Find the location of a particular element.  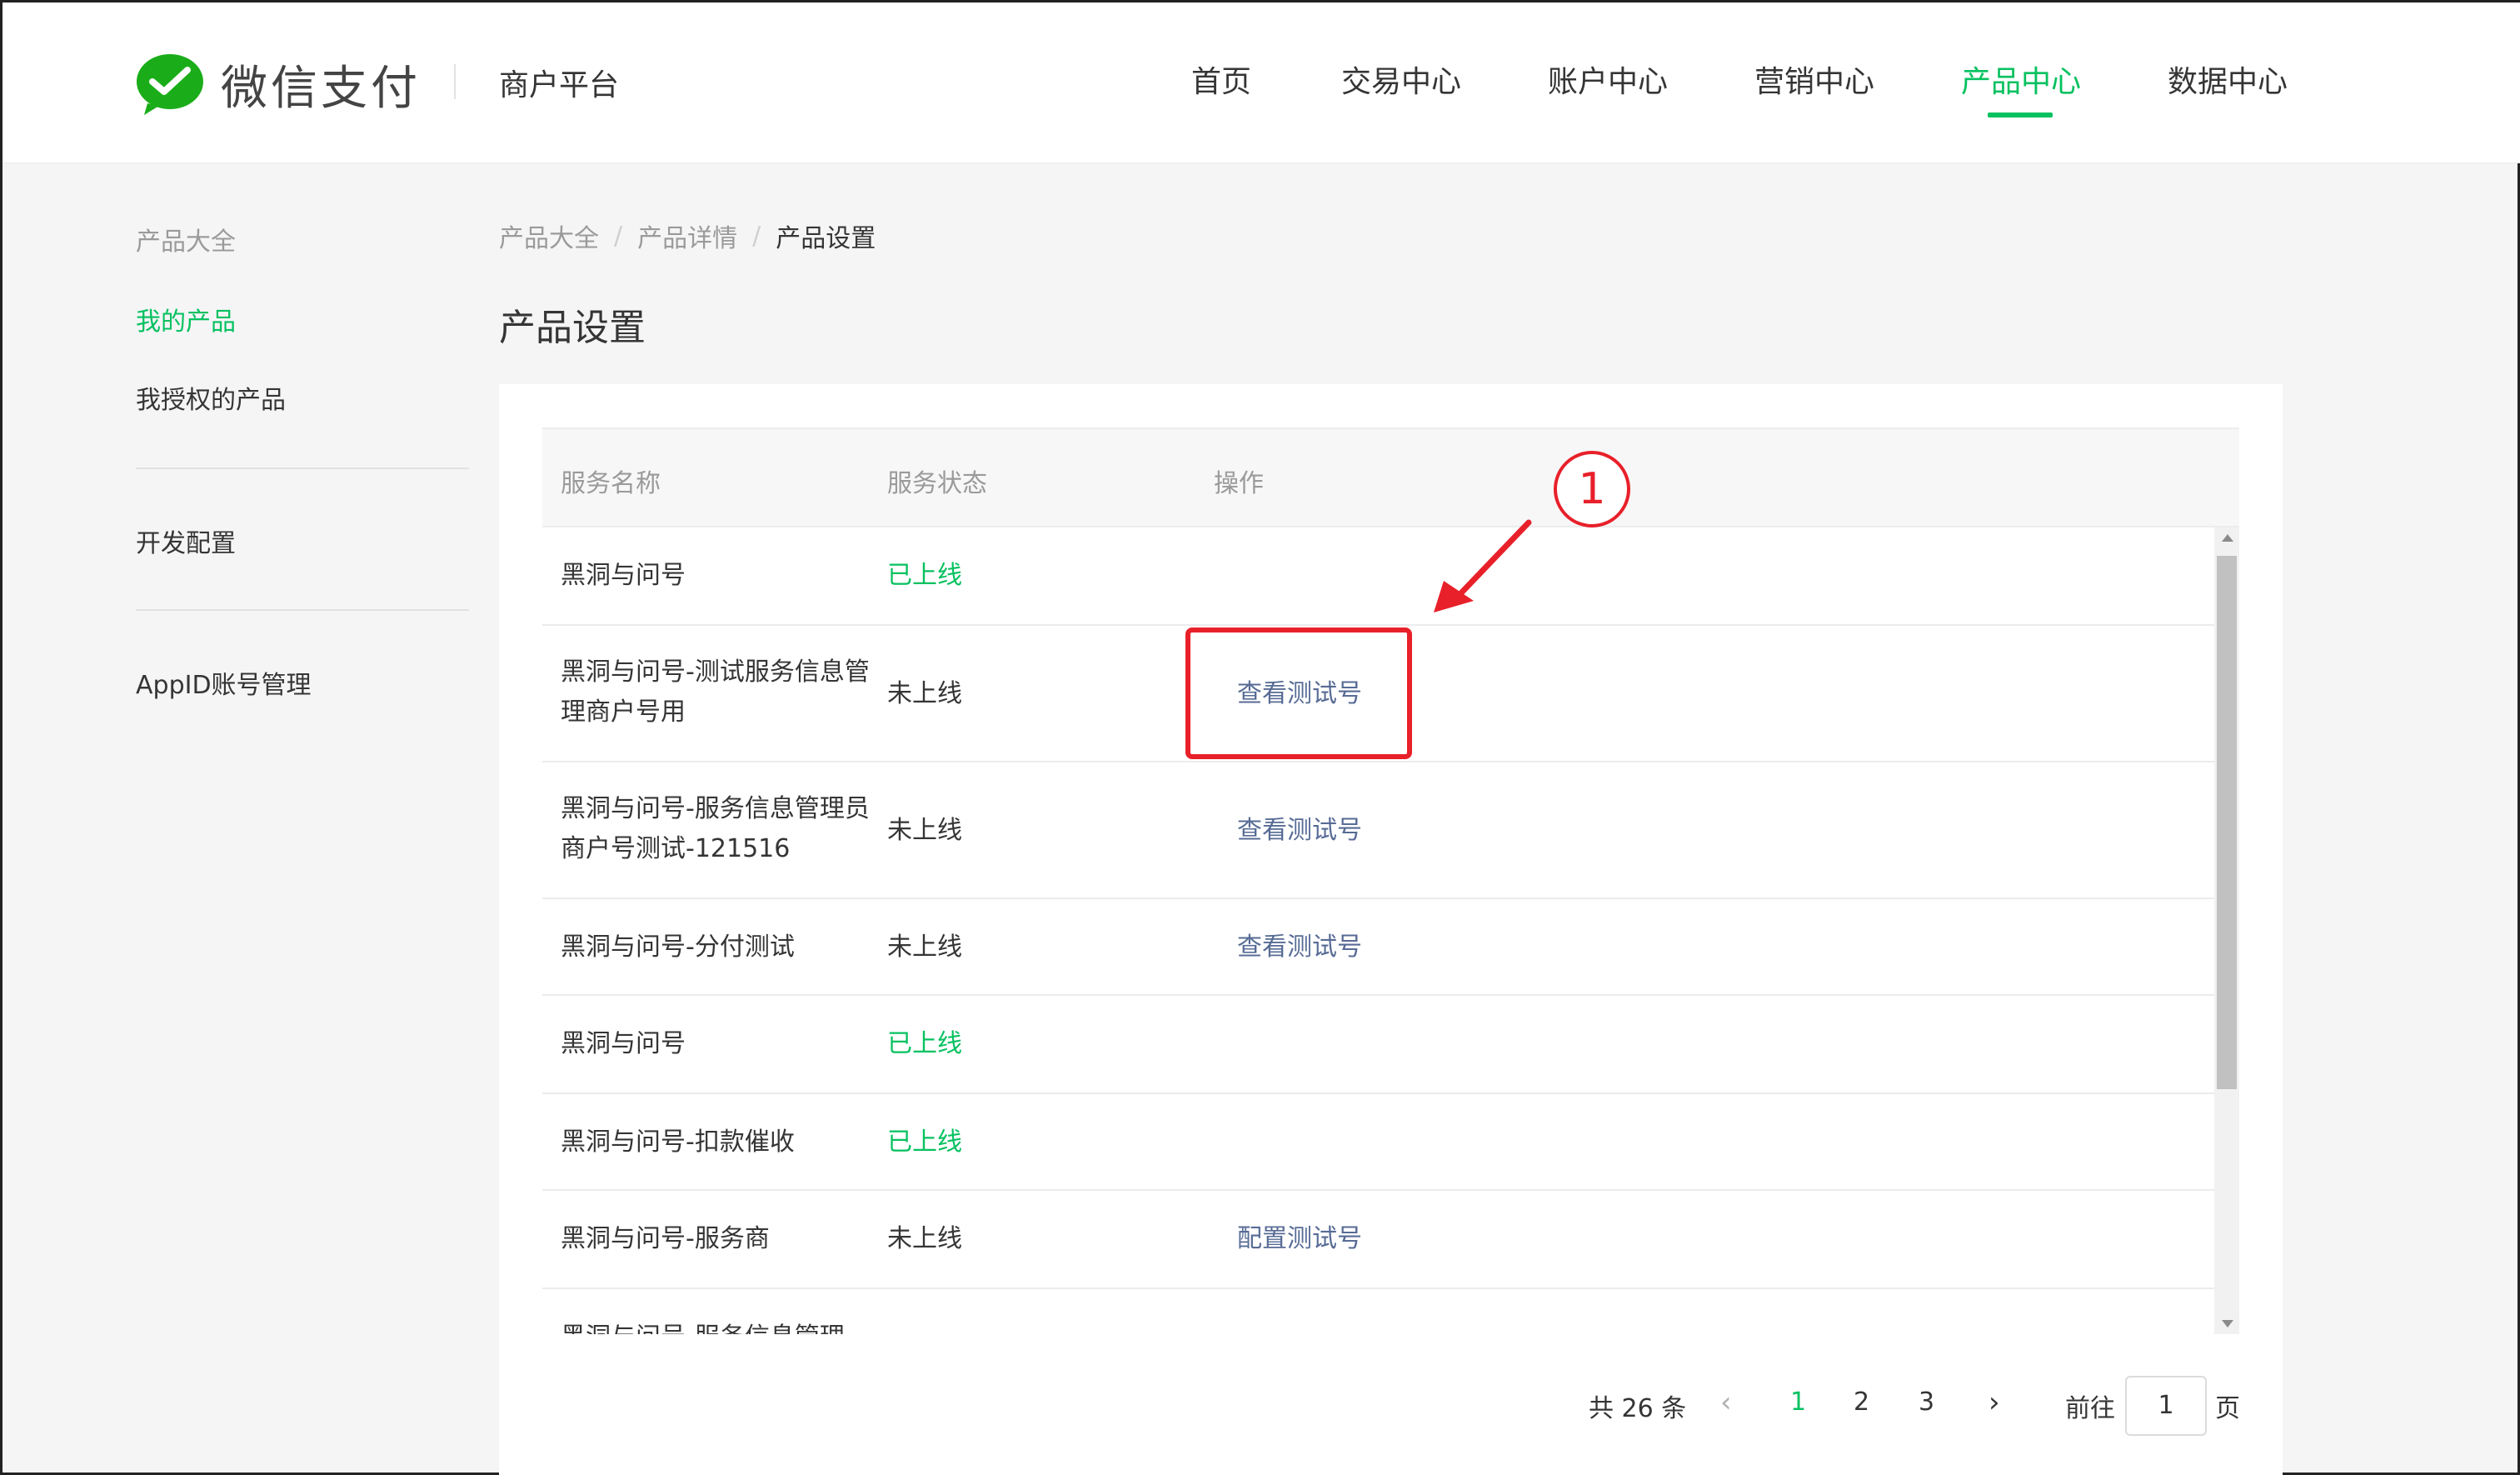

service-name: 黑洞与问号-扣款催收 is located at coordinates (678, 1142).